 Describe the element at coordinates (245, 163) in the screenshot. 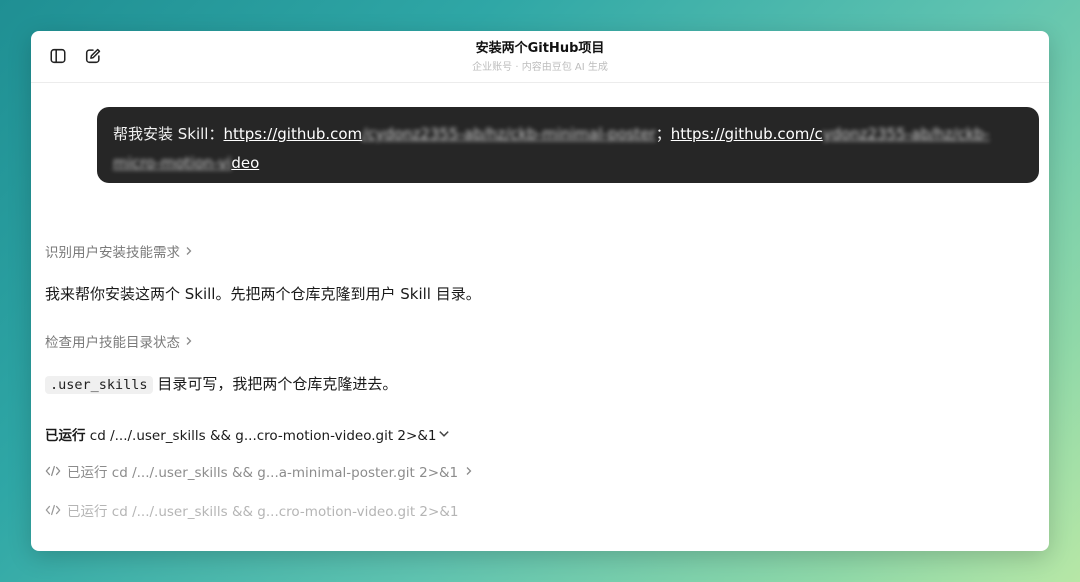

I see `repo-link-2-tail: deo` at that location.